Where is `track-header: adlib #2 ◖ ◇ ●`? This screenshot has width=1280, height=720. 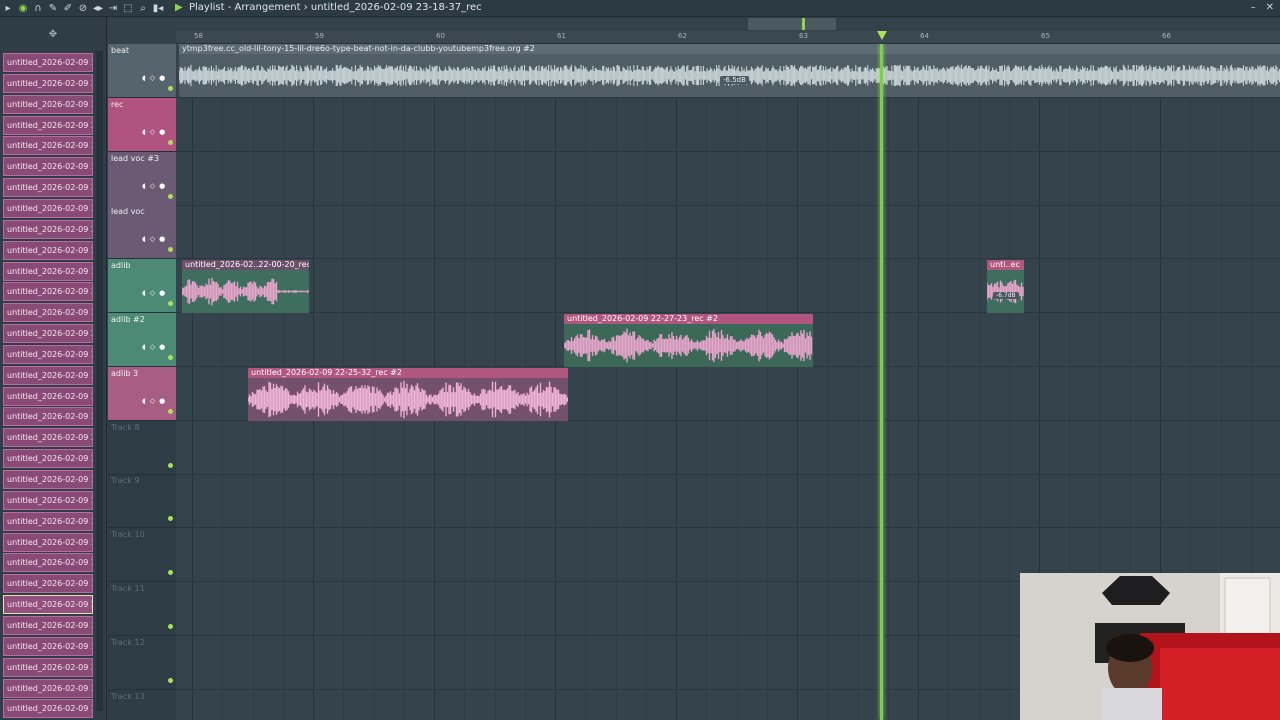 track-header: adlib #2 ◖ ◇ ● is located at coordinates (142, 340).